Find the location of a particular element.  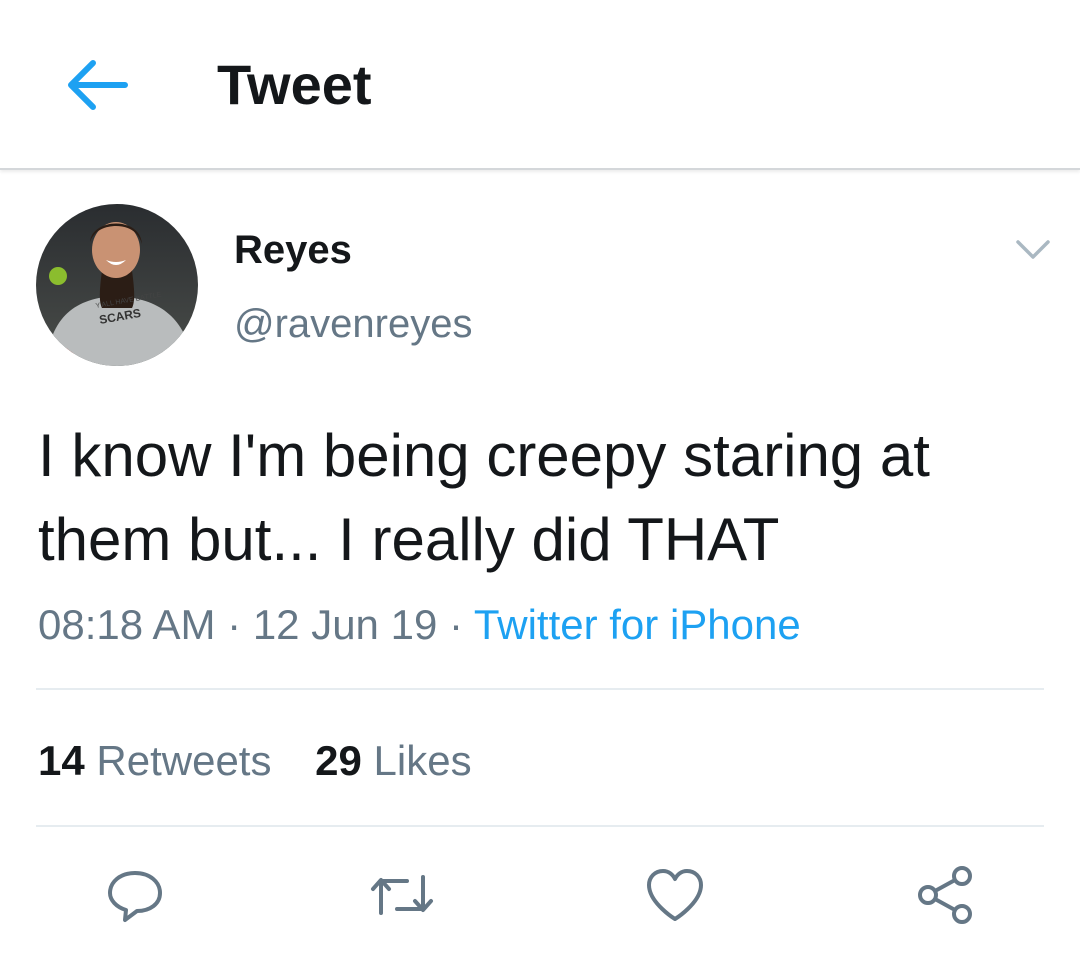

retweets-count: 14 is located at coordinates (61, 760).